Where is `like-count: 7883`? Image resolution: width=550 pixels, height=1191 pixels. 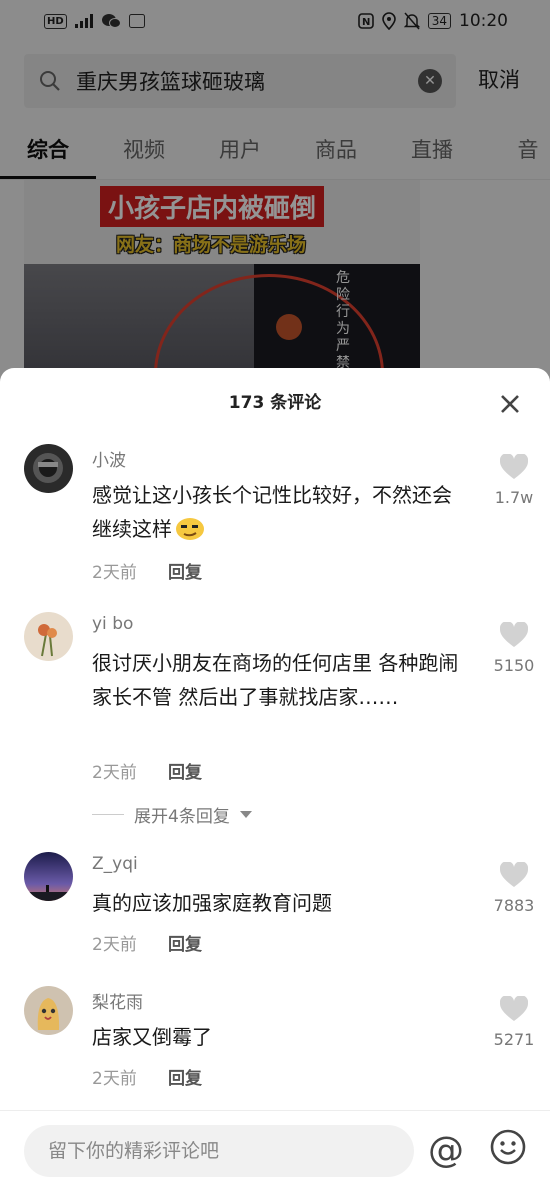 like-count: 7883 is located at coordinates (514, 905).